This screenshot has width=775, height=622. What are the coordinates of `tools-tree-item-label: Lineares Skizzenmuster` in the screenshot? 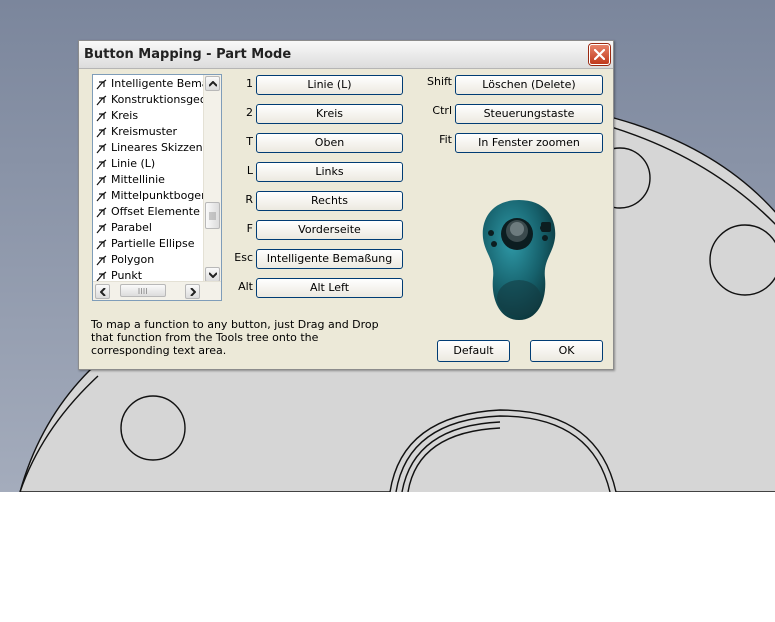 It's located at (158, 147).